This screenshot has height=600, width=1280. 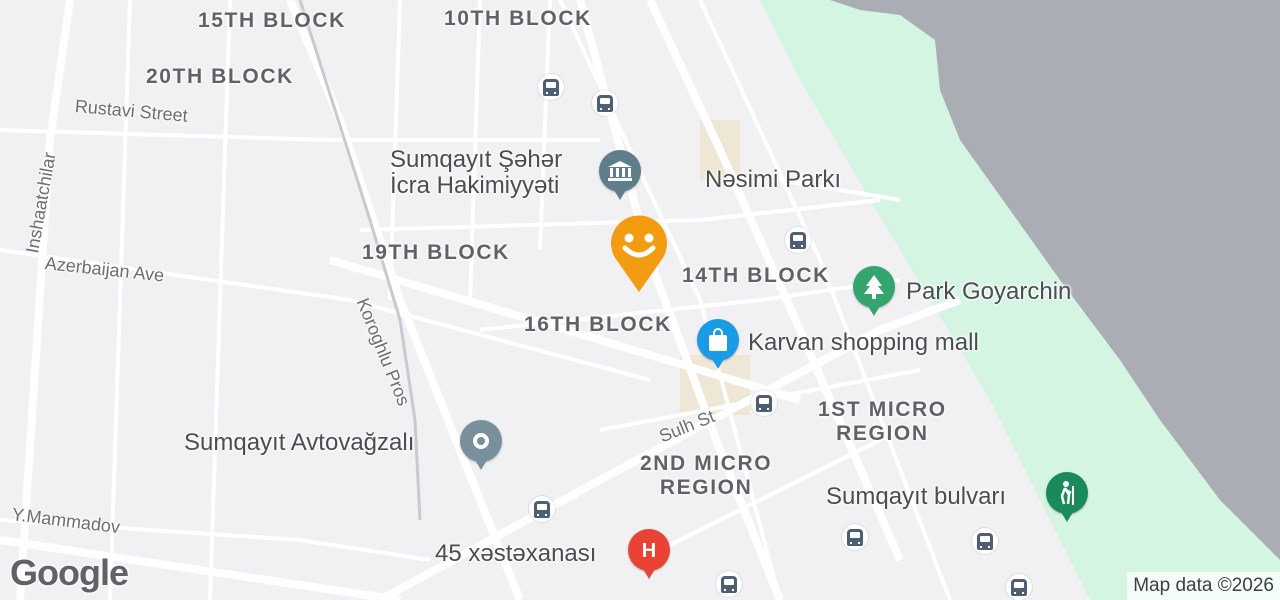 What do you see at coordinates (649, 550) in the screenshot?
I see `svg-text: H` at bounding box center [649, 550].